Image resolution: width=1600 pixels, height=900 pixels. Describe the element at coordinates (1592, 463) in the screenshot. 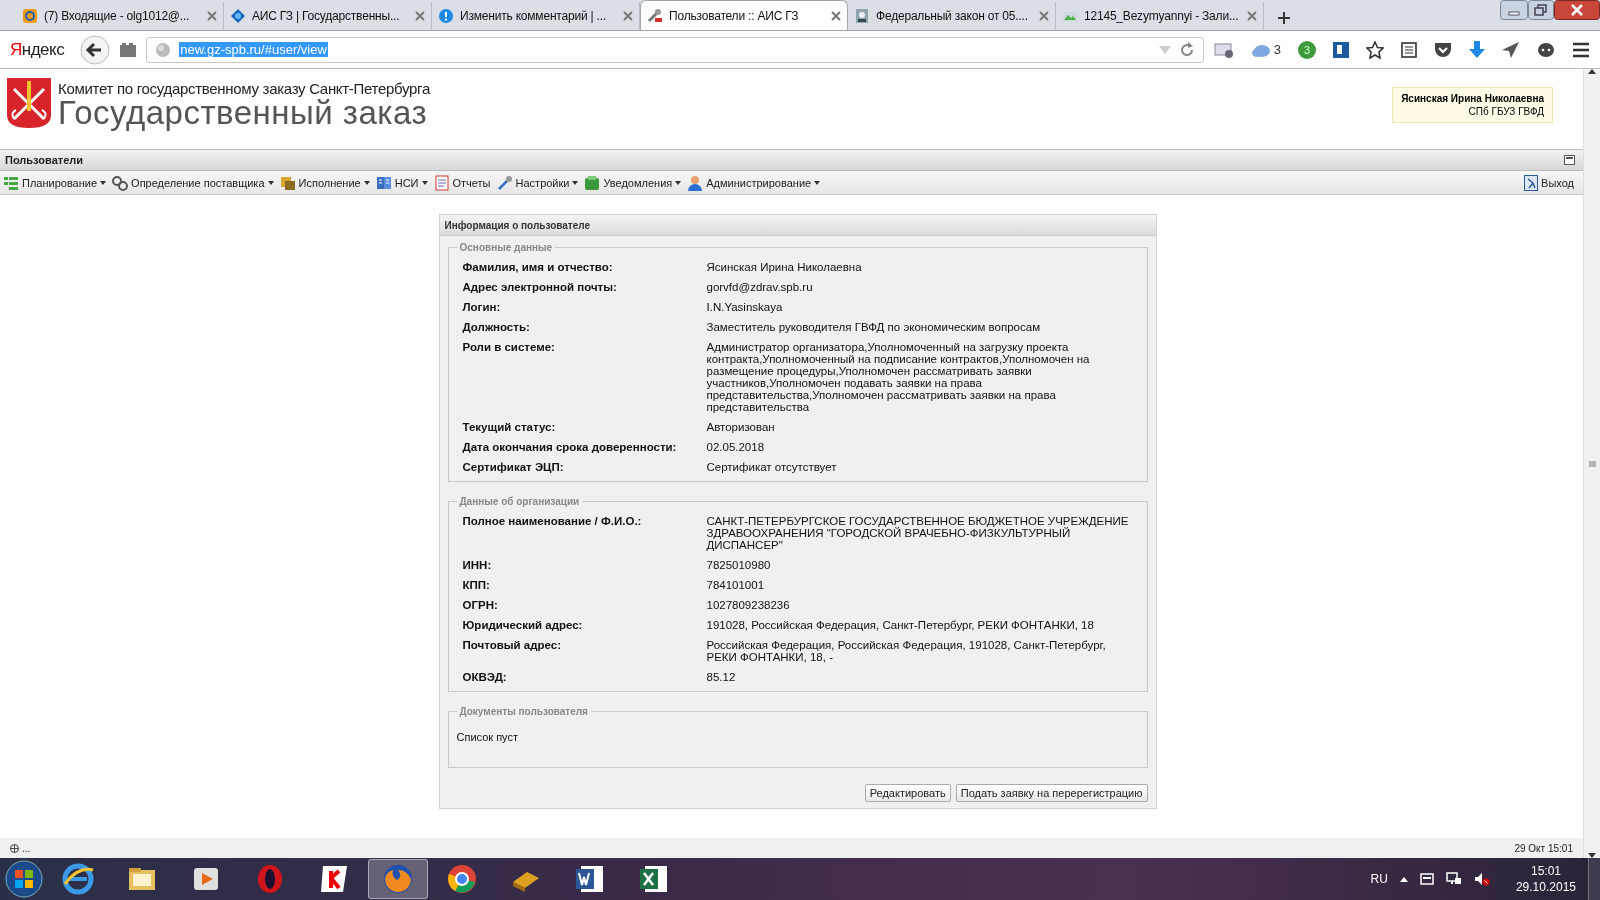

I see `scroll-grip-icon` at that location.